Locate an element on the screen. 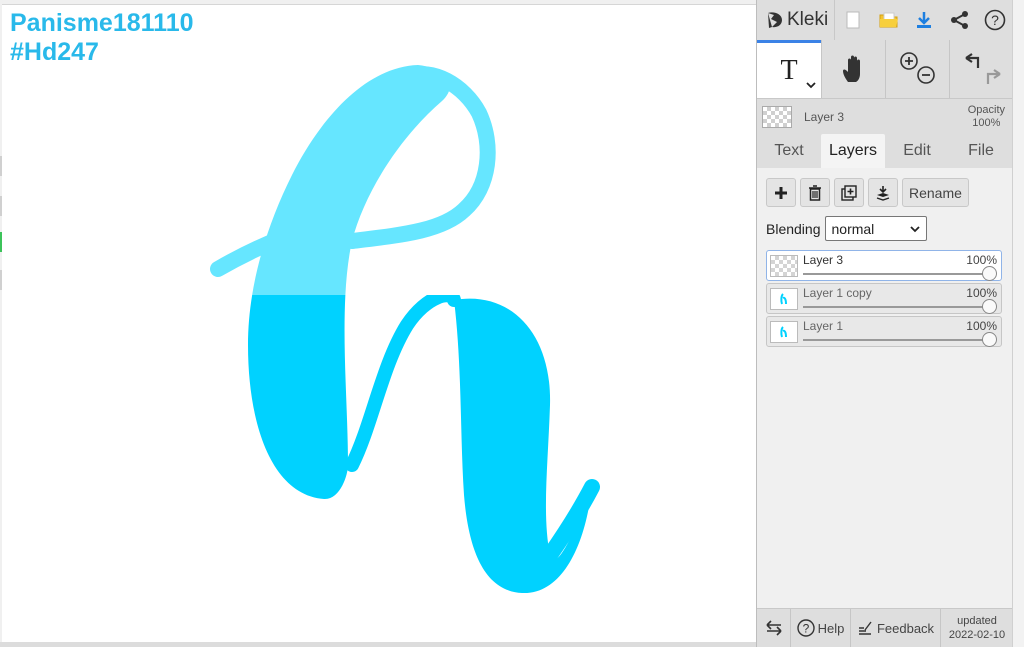 This screenshot has height=647, width=1024. new-image-icon is located at coordinates (853, 20).